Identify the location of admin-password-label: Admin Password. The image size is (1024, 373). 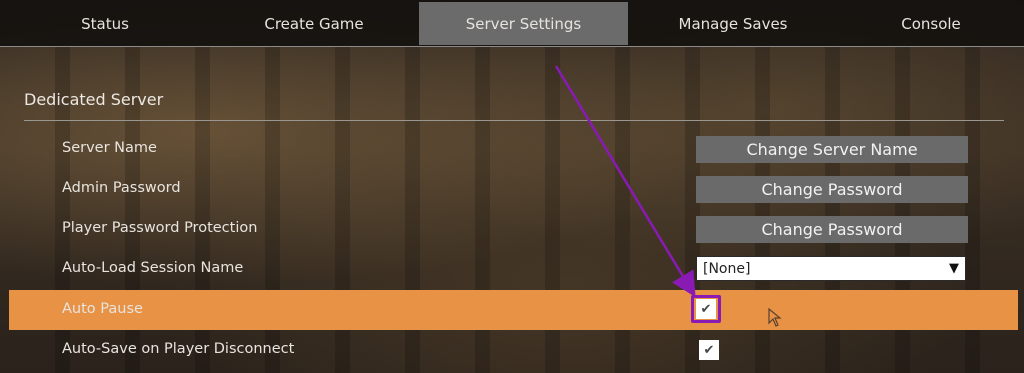
(121, 188).